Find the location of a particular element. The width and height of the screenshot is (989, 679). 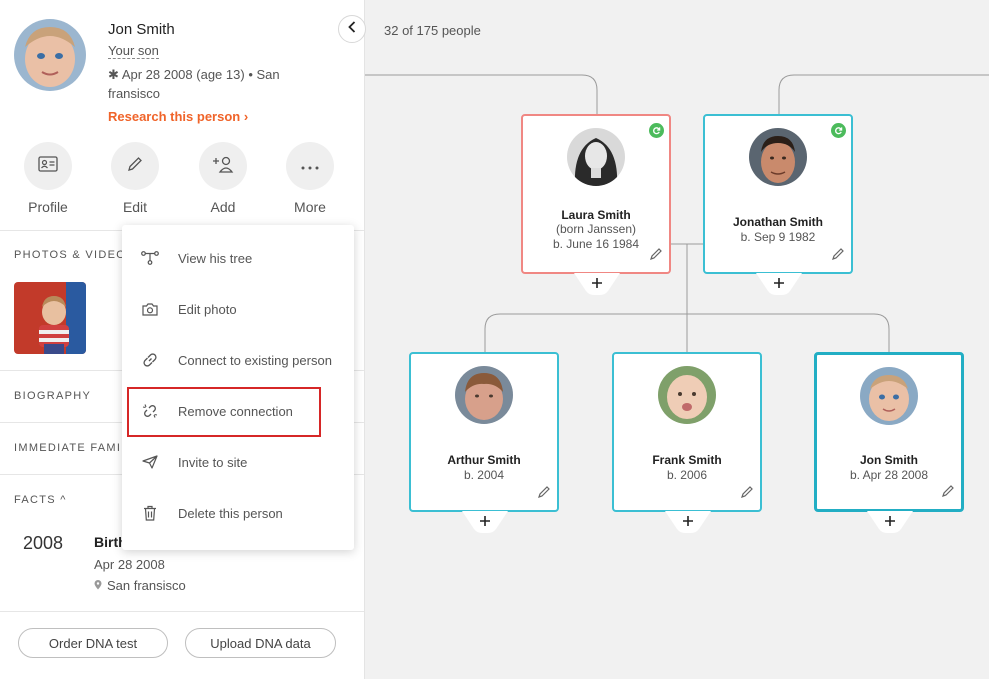

order-dna-test-button: Order DNA test is located at coordinates (93, 643).